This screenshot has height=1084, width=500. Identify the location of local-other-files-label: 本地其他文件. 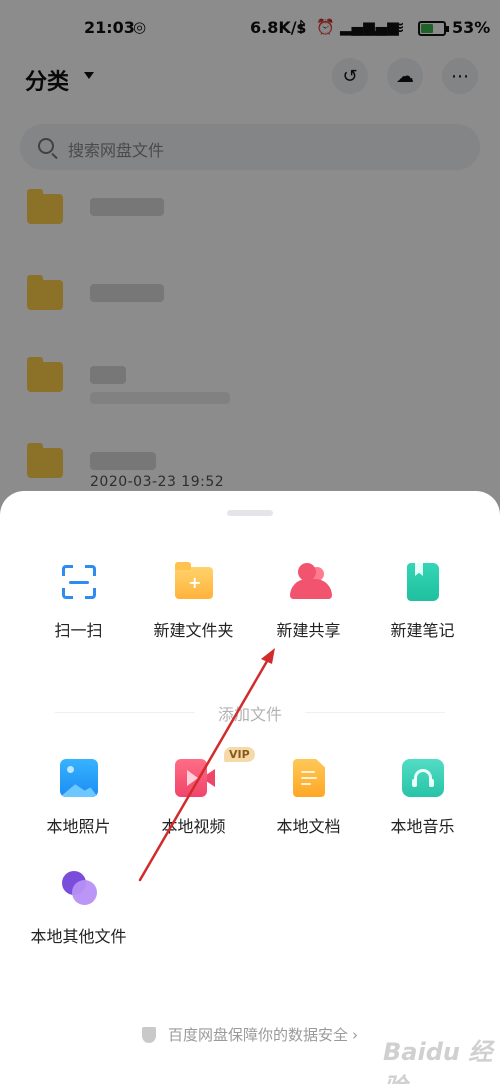
(78, 936).